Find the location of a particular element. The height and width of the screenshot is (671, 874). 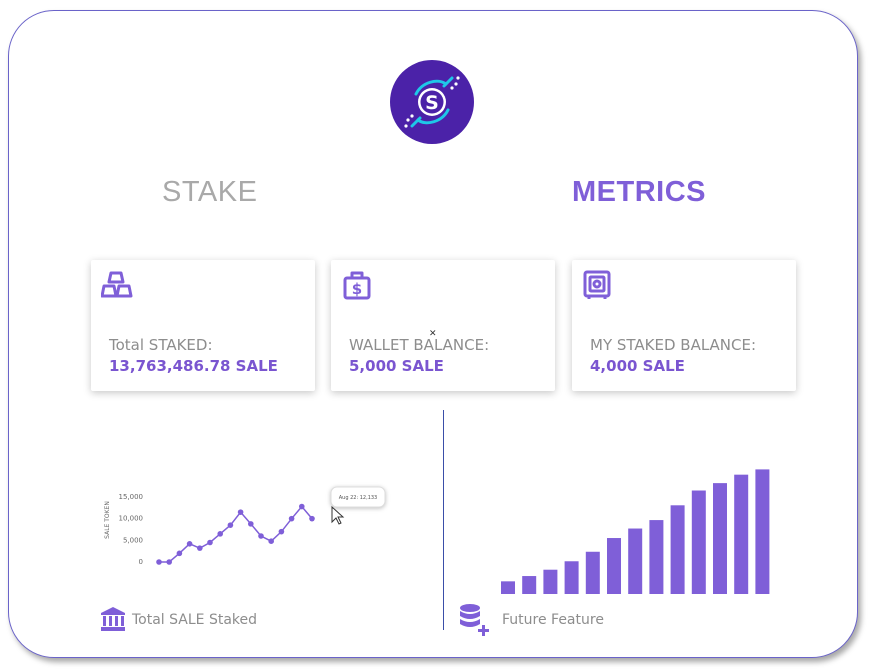

mouse-pointer-icon is located at coordinates (338, 515).